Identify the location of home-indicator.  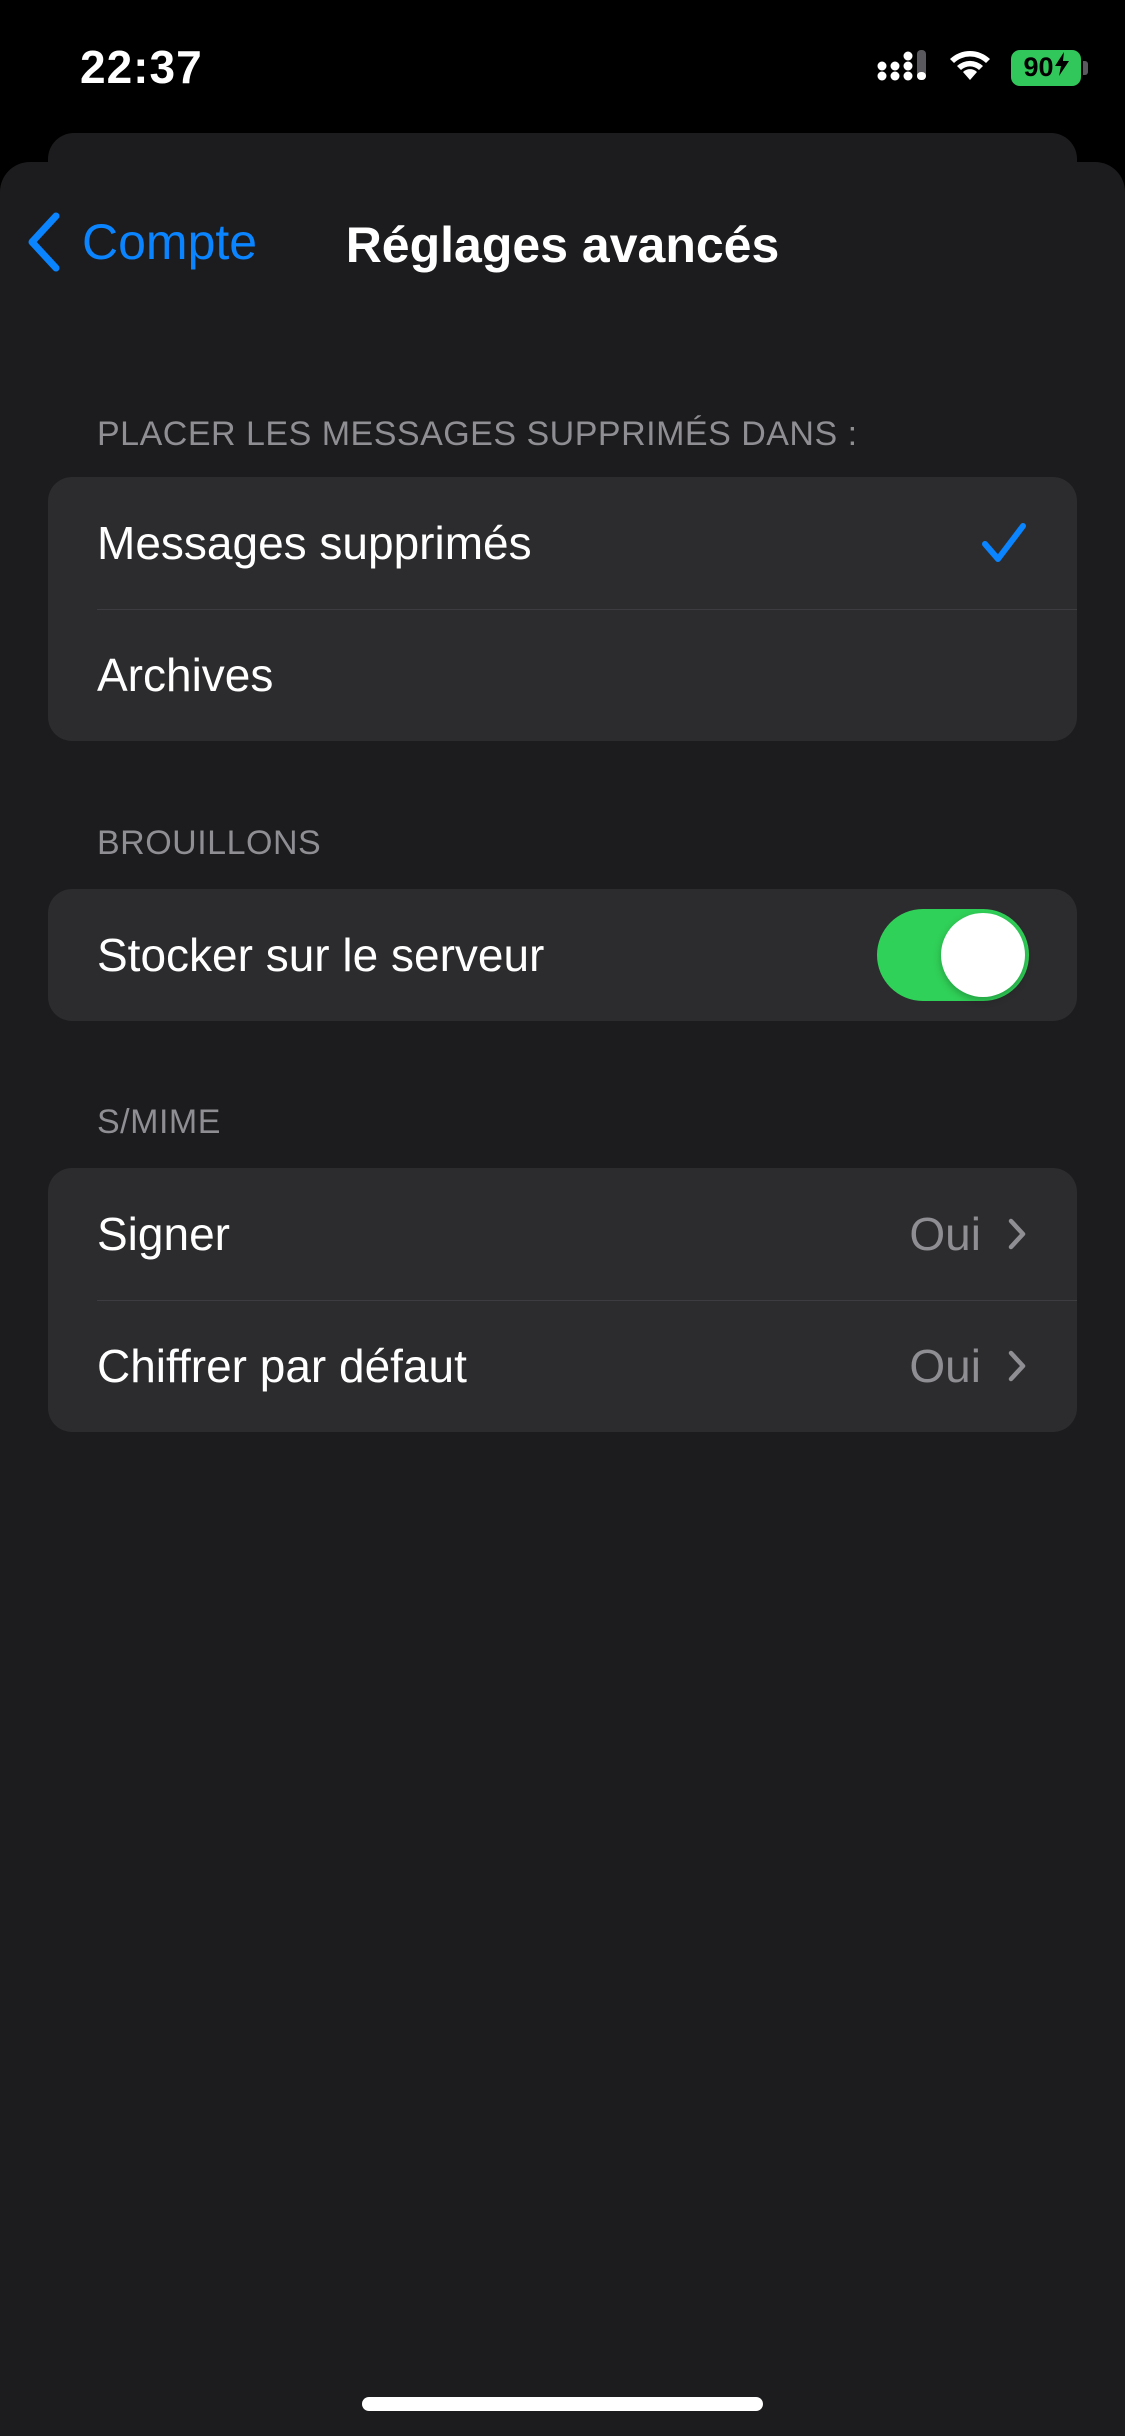
(562, 2404).